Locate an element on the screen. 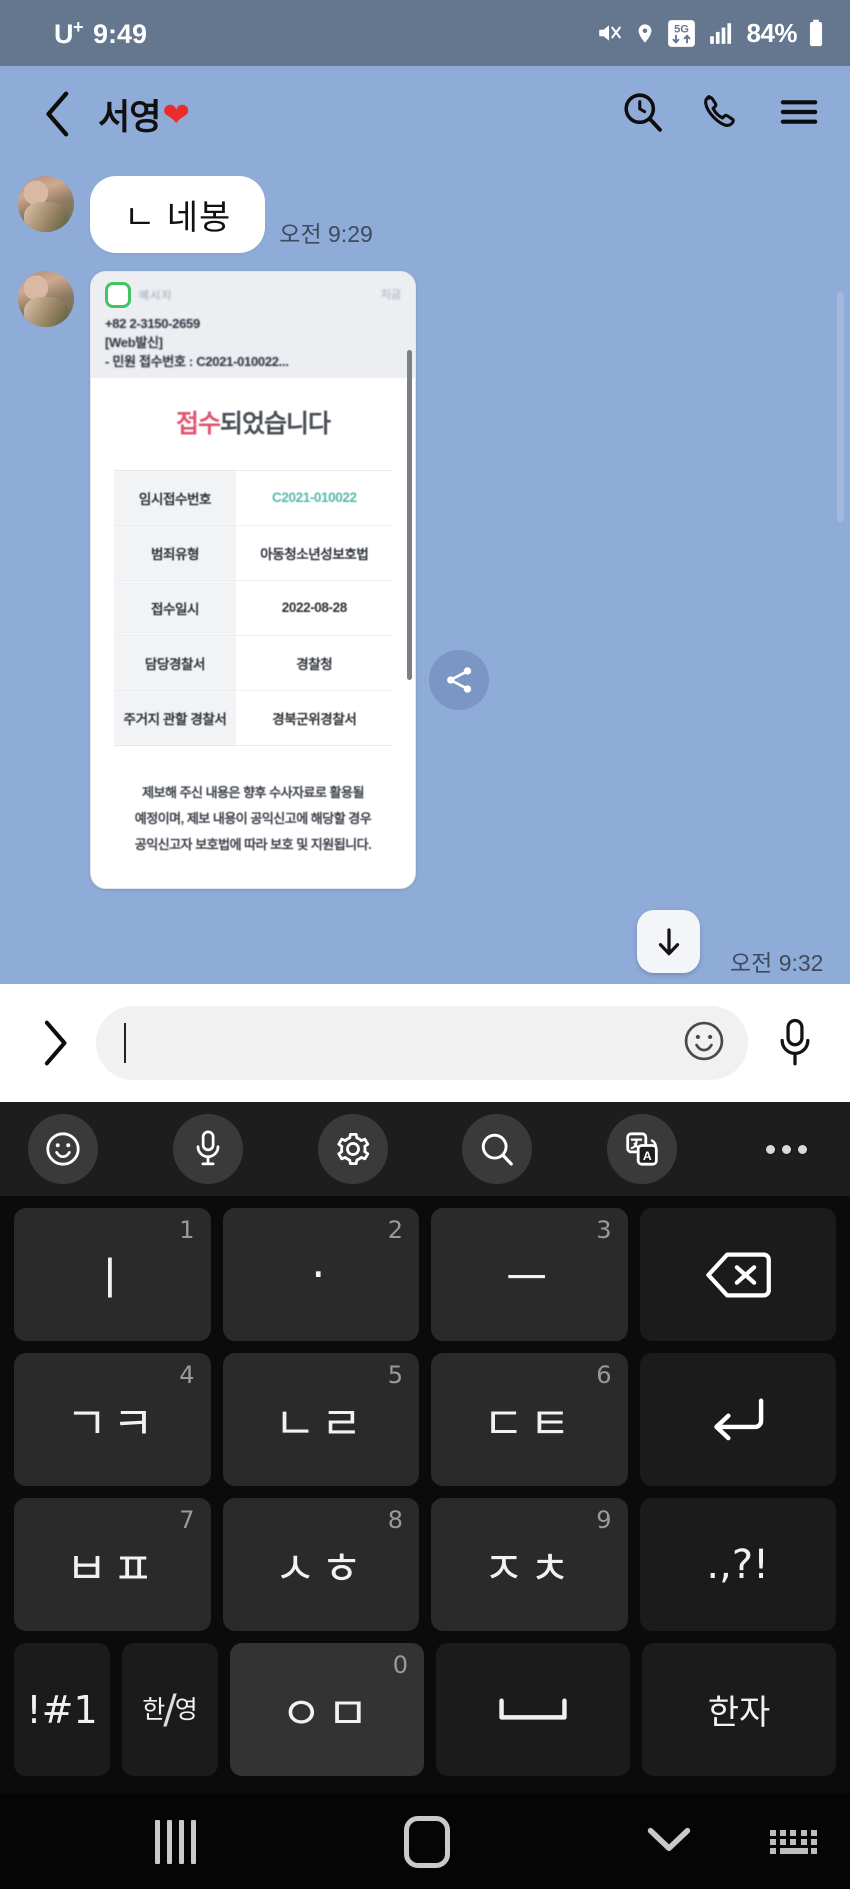 The image size is (850, 1889). carrier-superscript: + is located at coordinates (78, 26).